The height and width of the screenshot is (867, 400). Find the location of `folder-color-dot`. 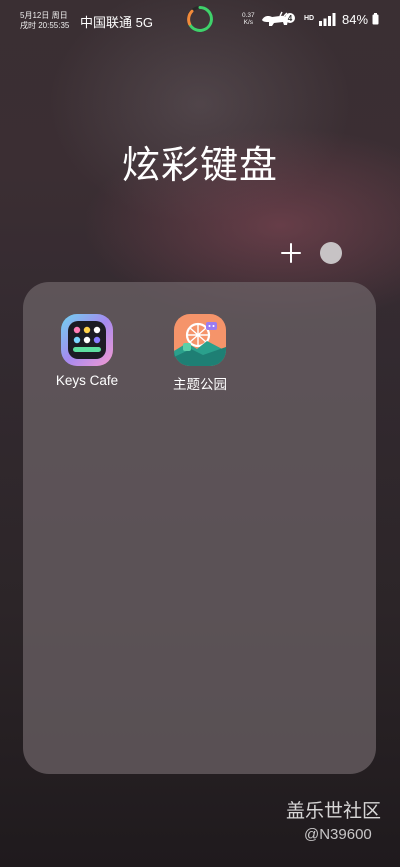

folder-color-dot is located at coordinates (331, 253).